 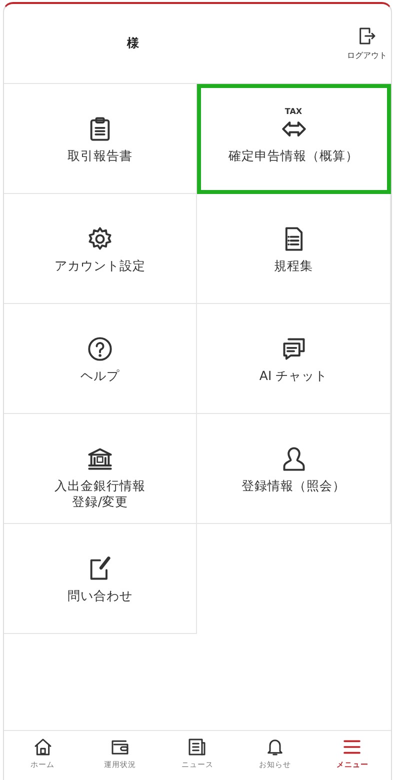 I want to click on menu-label: 登録/変更, so click(x=100, y=502).